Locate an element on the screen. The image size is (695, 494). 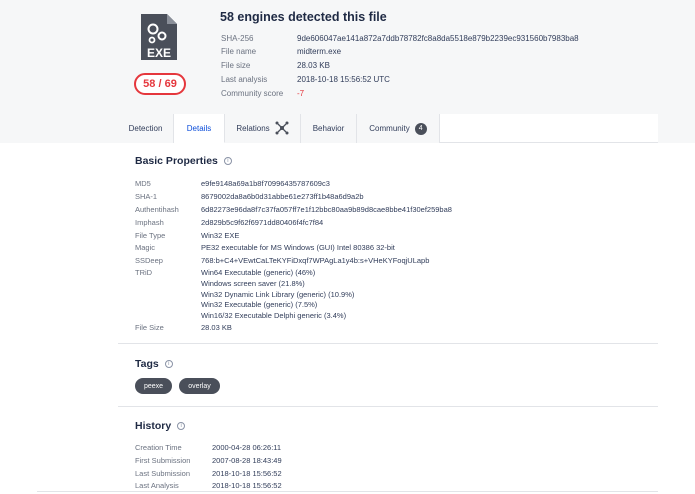
prop-value-imphash: 2d829b5c9f62f6971dd80406f4fc7f84 is located at coordinates (262, 222).